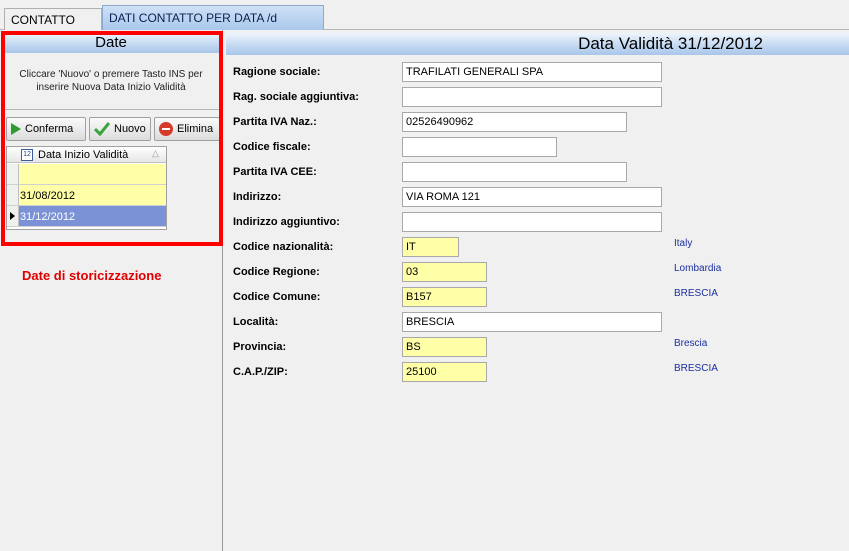 The image size is (849, 551). I want to click on cap-field: 25100, so click(444, 372).